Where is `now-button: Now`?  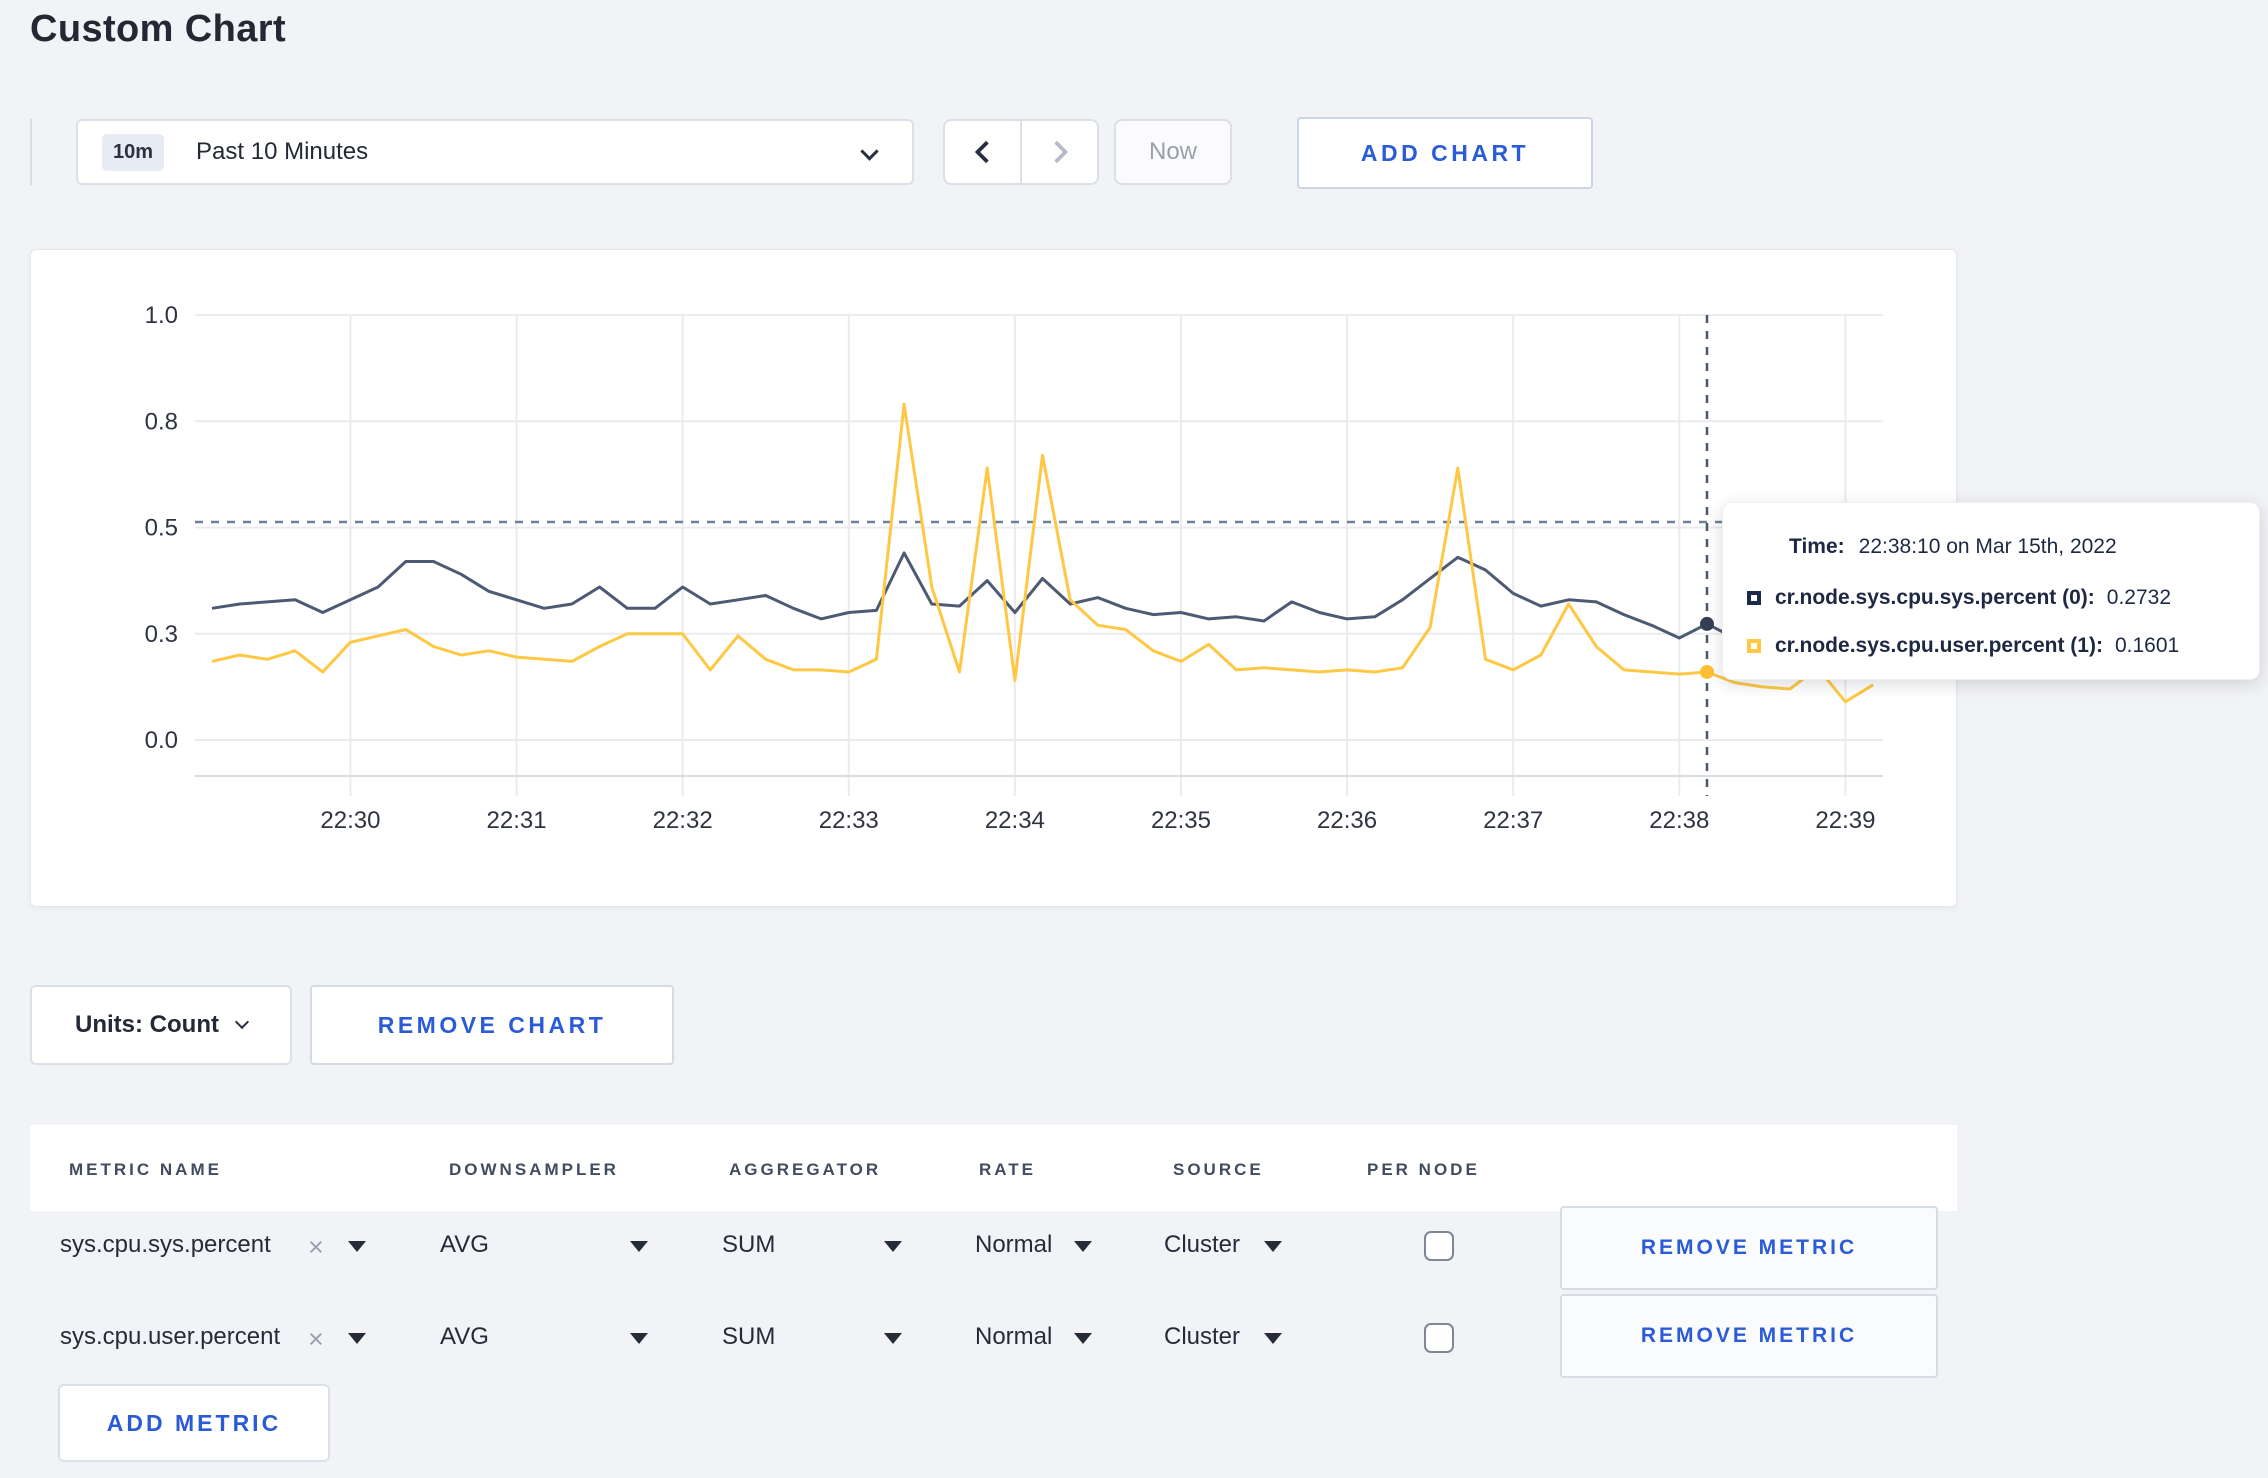 now-button: Now is located at coordinates (1173, 152).